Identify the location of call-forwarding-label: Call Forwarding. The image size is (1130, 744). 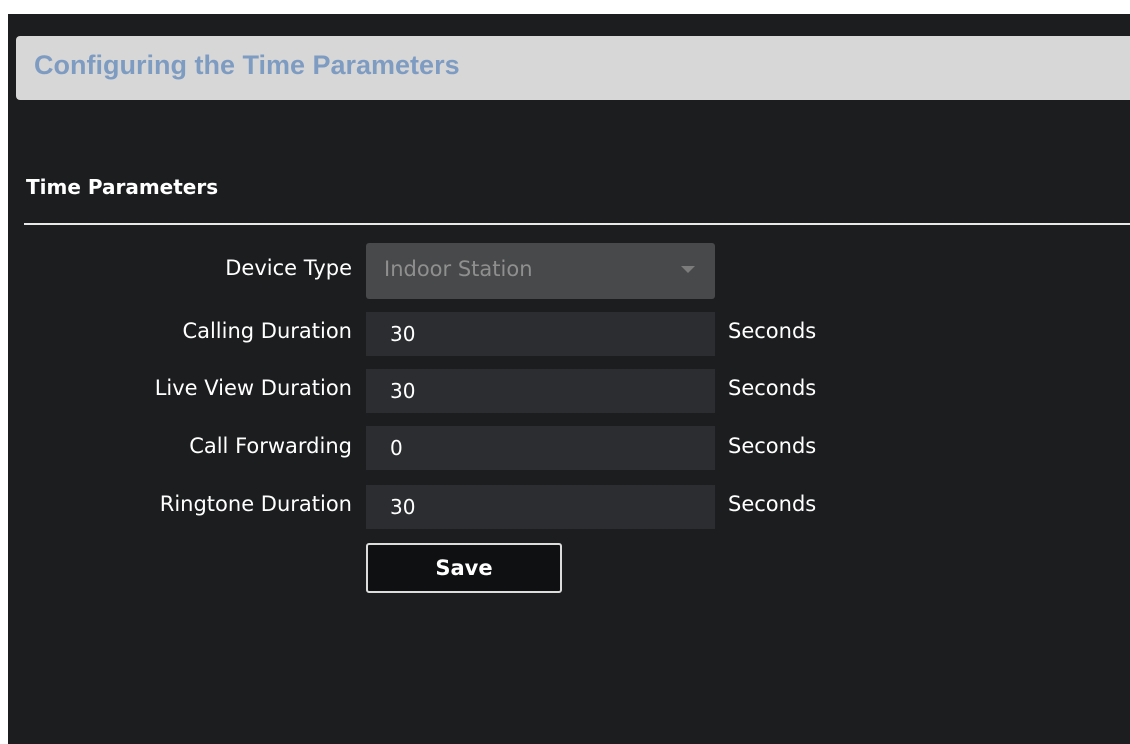
(270, 446).